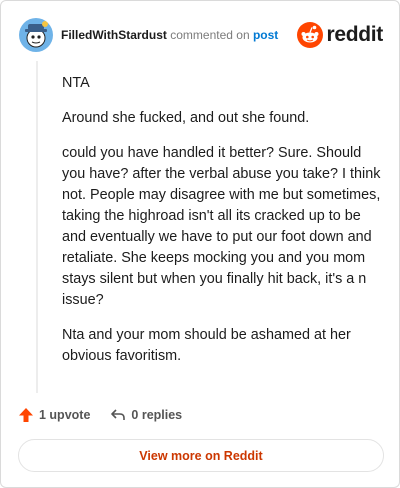 The width and height of the screenshot is (400, 488). Describe the element at coordinates (118, 414) in the screenshot. I see `reply-icon` at that location.